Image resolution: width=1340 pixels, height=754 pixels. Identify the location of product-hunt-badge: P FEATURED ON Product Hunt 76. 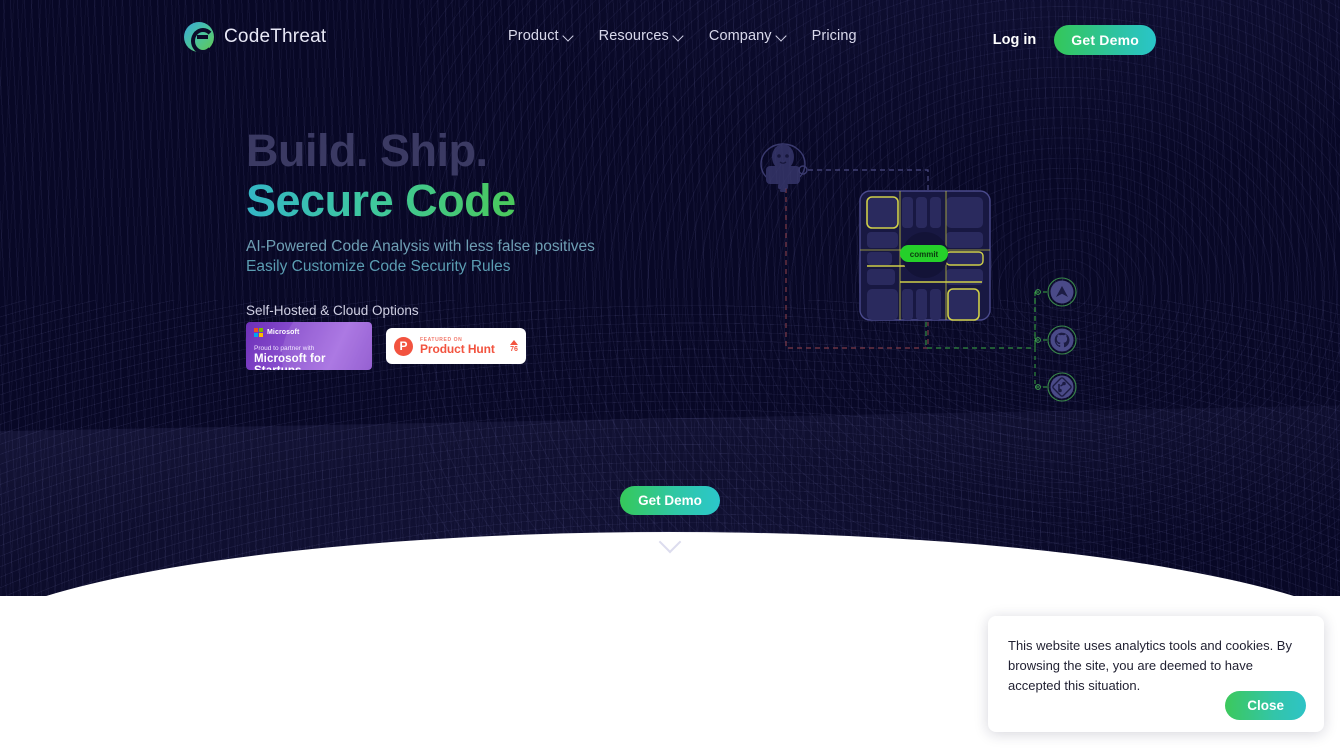
(456, 346).